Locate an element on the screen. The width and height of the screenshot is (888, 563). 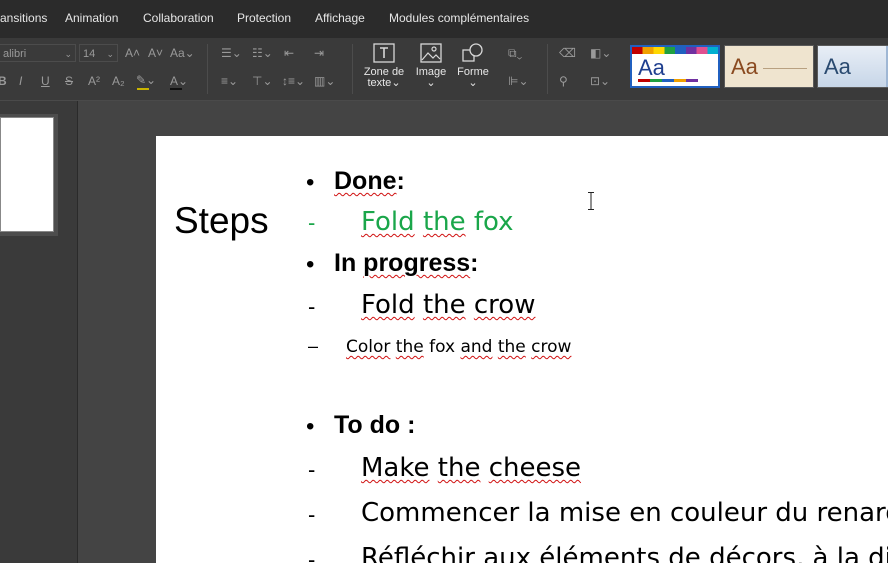
line-spacing-icon: ↕≡⌄ is located at coordinates (293, 81).